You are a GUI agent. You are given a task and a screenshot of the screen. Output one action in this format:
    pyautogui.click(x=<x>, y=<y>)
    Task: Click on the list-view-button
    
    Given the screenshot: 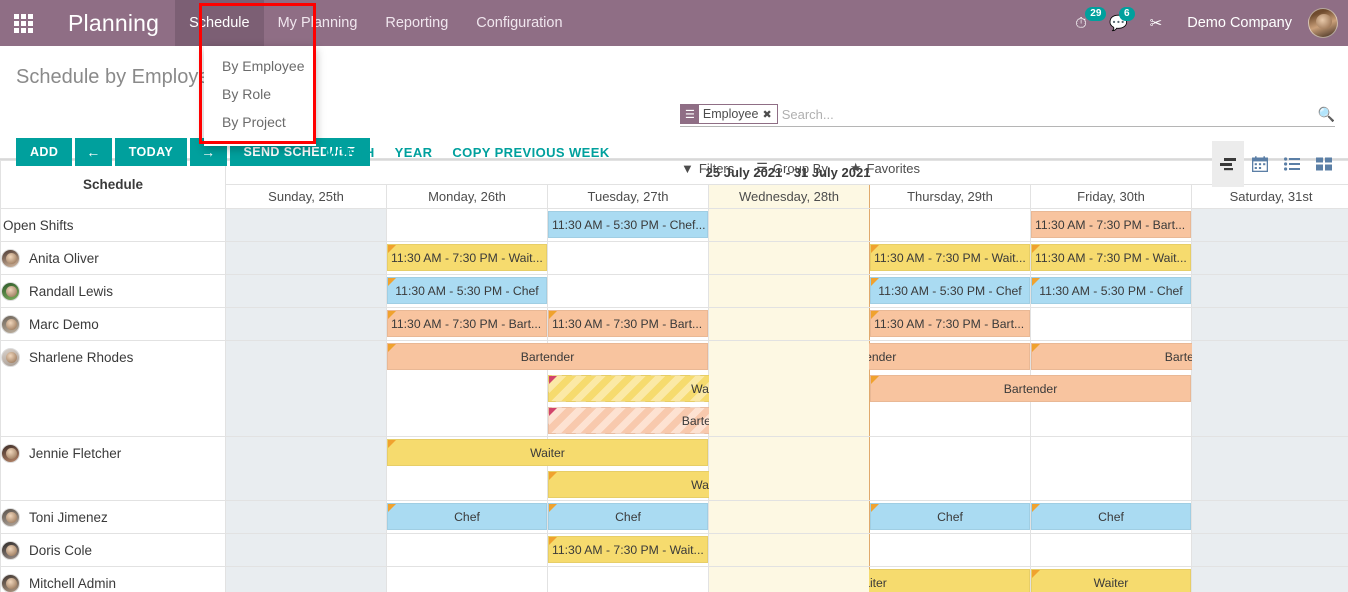 What is the action you would take?
    pyautogui.click(x=1292, y=164)
    